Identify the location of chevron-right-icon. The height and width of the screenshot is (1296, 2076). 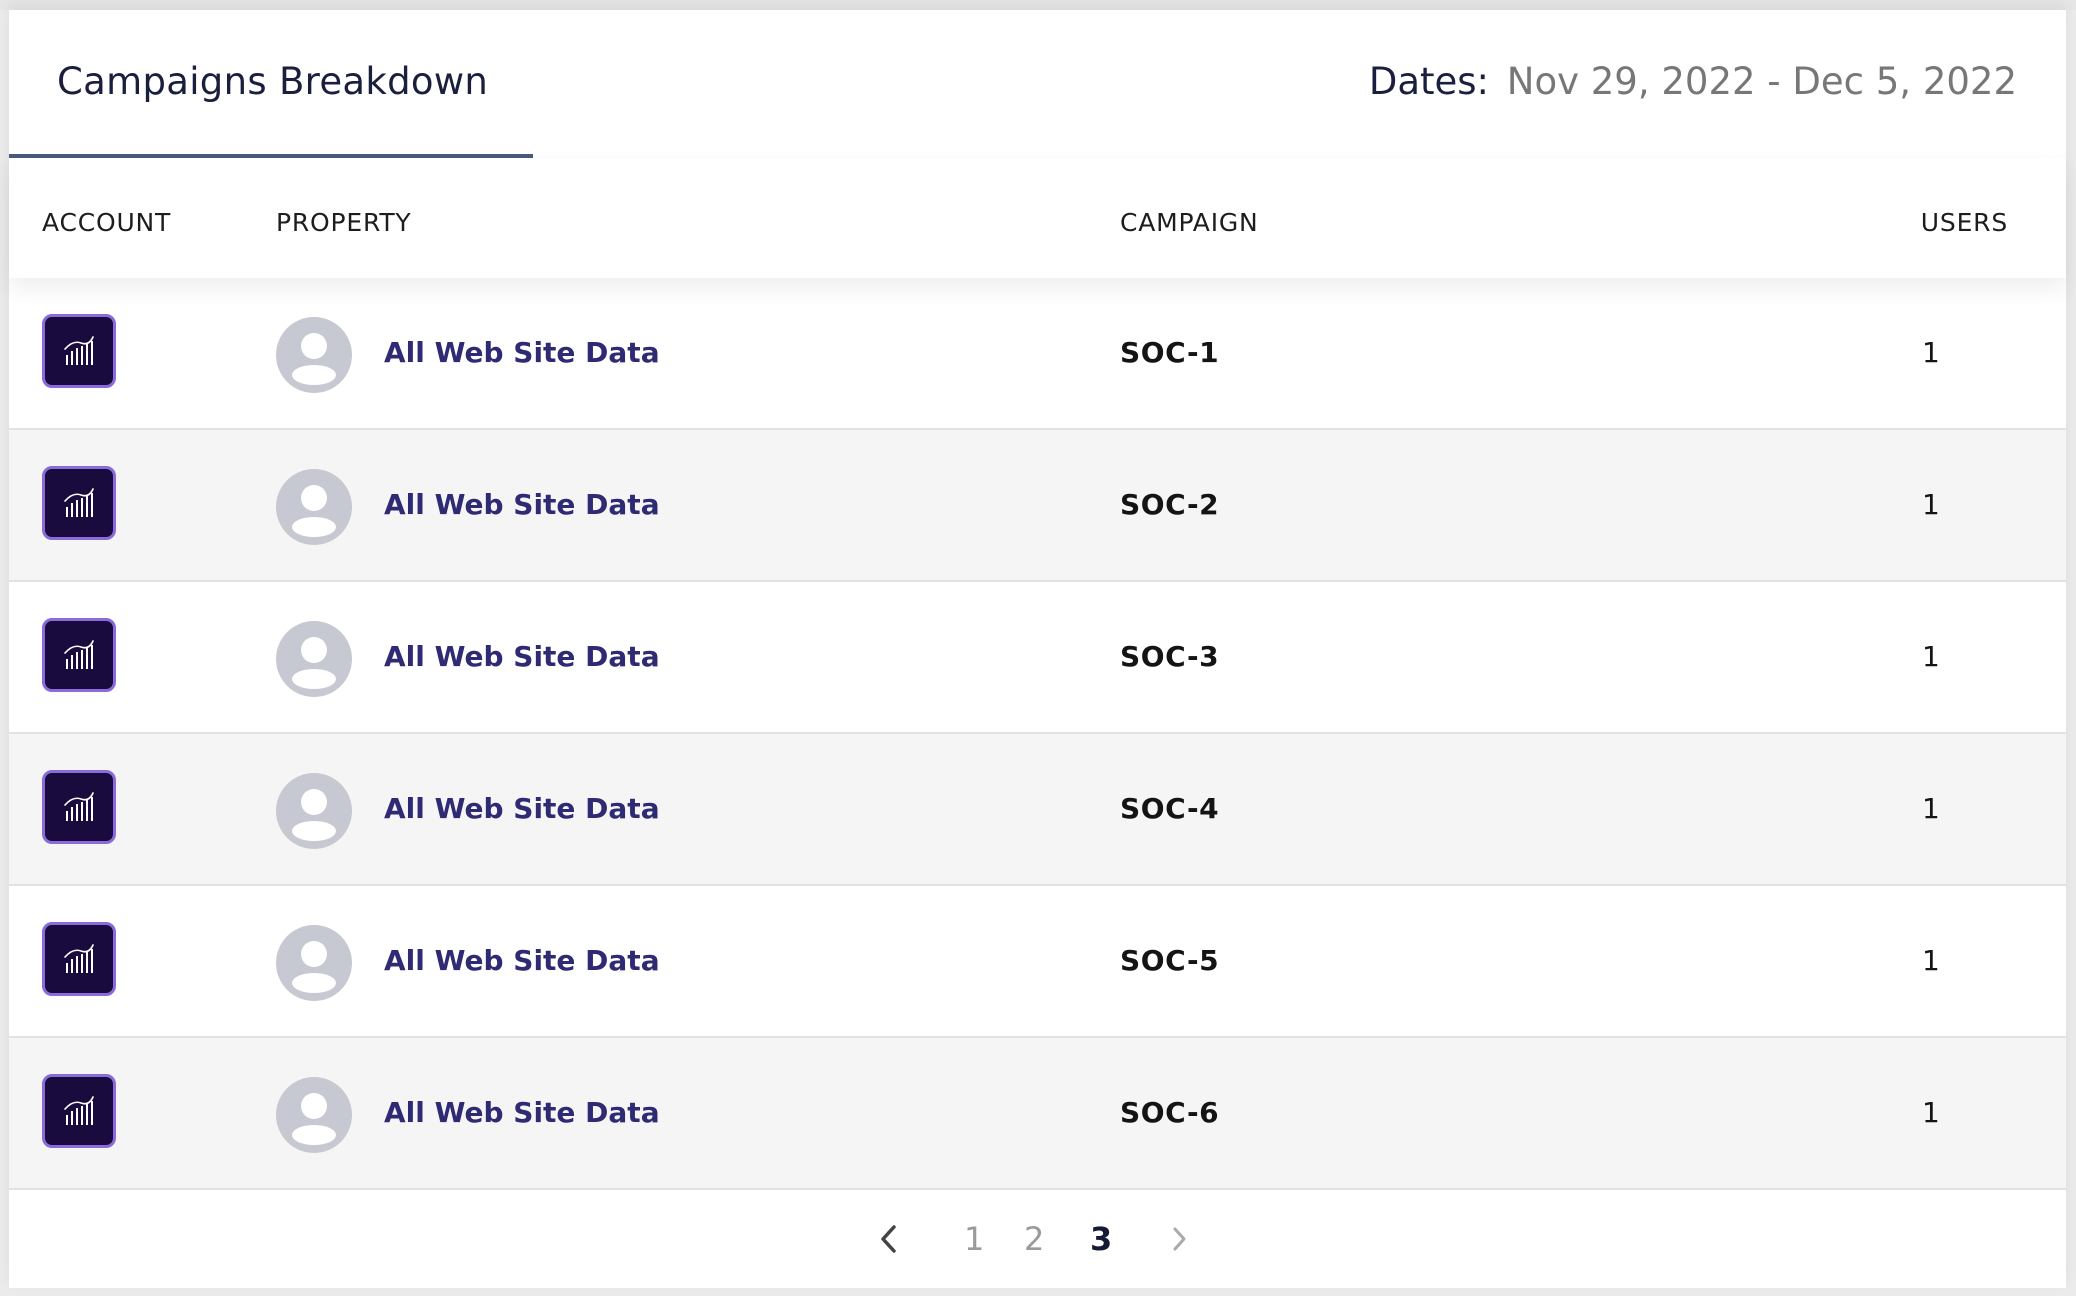
(1179, 1239).